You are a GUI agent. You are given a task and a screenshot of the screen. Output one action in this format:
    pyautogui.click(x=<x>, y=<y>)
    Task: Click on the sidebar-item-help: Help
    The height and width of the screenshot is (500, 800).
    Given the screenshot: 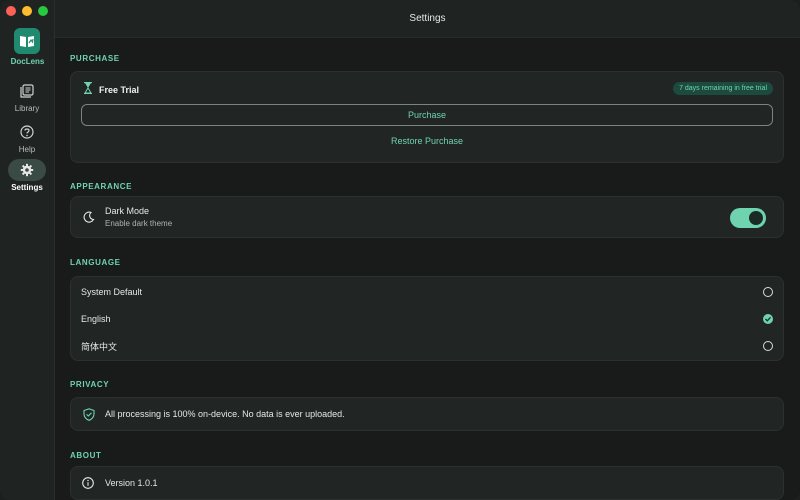 What is the action you would take?
    pyautogui.click(x=27, y=138)
    